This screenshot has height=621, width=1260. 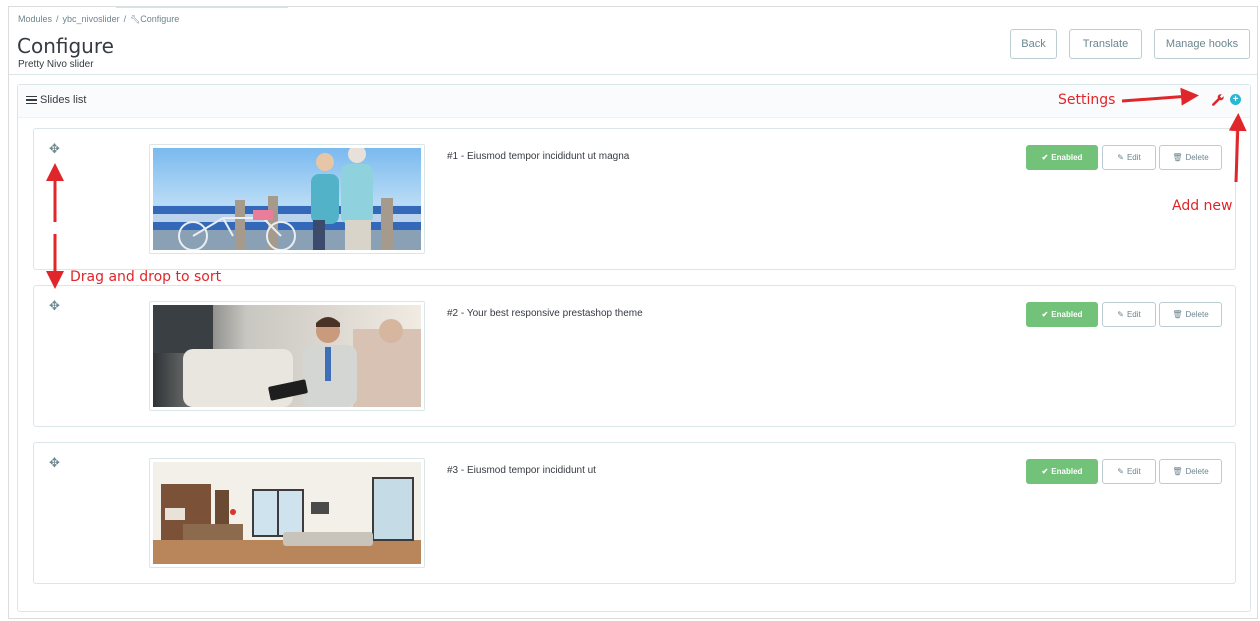 I want to click on top-divider, so click(x=202, y=7).